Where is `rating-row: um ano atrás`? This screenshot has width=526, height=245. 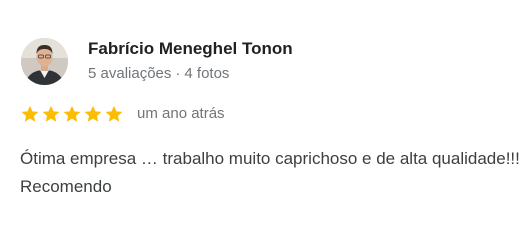 rating-row: um ano atrás is located at coordinates (122, 114).